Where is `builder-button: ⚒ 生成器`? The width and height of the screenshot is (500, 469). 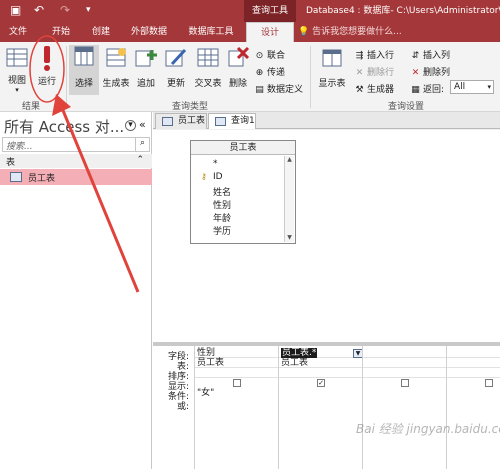 builder-button: ⚒ 生成器 is located at coordinates (374, 88).